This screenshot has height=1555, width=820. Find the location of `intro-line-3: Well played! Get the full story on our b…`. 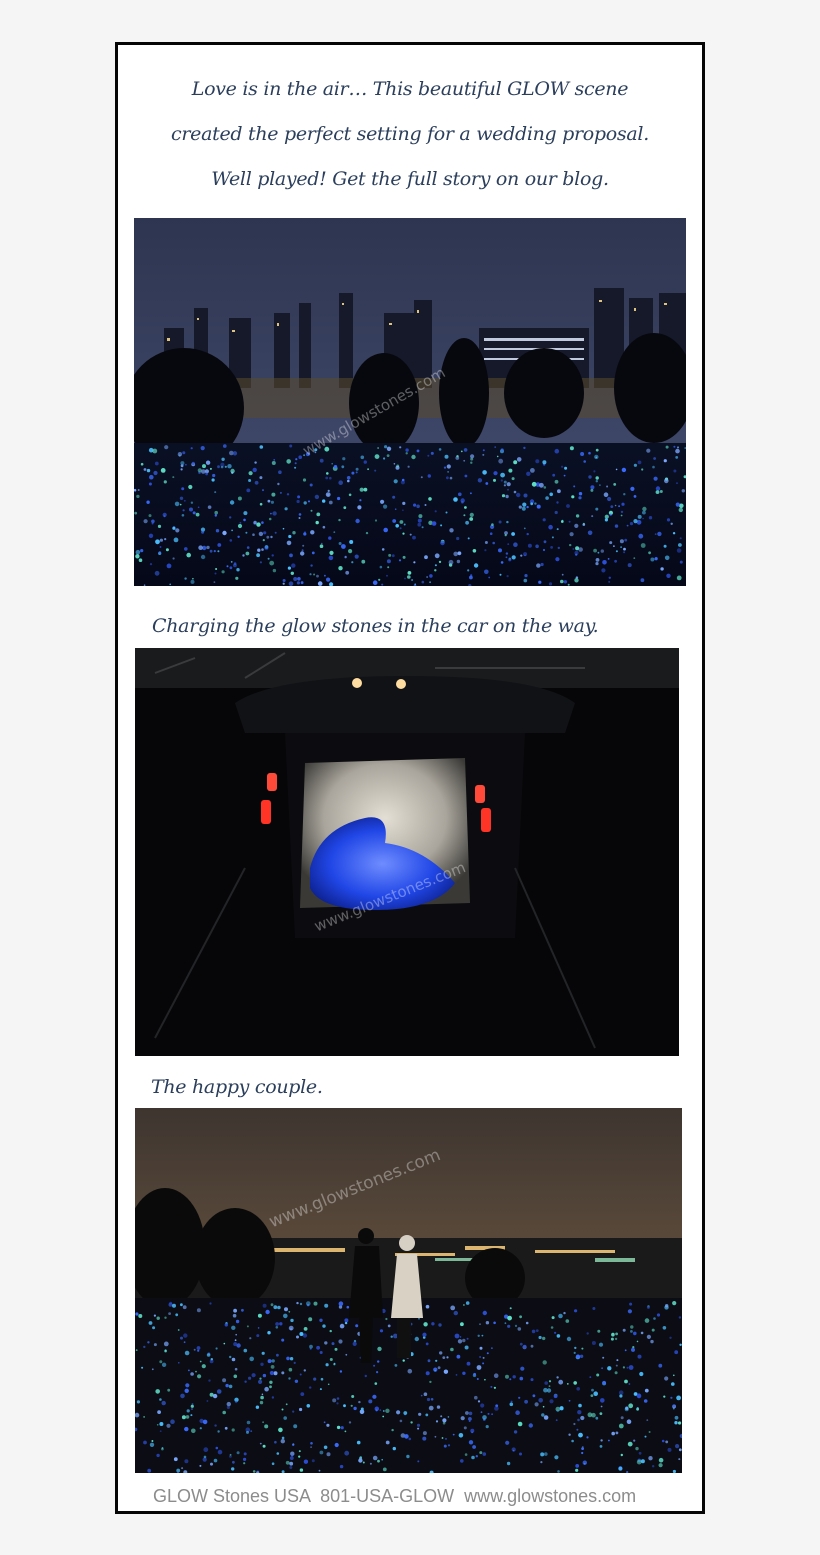

intro-line-3: Well played! Get the full story on our b… is located at coordinates (410, 179).